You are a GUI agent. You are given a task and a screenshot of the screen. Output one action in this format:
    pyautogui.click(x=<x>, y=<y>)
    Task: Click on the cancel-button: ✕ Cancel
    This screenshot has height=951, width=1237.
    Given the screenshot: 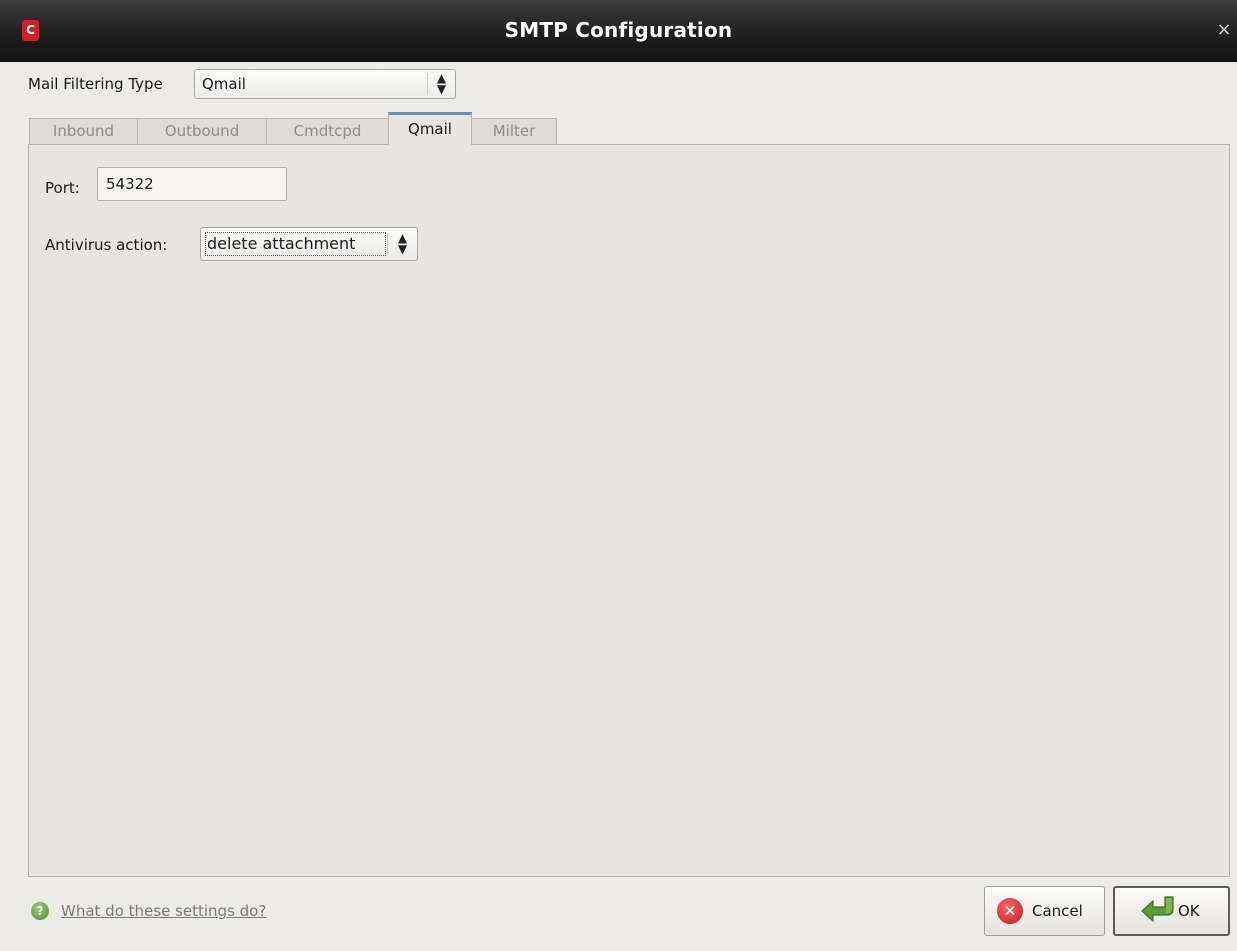 What is the action you would take?
    pyautogui.click(x=1044, y=911)
    